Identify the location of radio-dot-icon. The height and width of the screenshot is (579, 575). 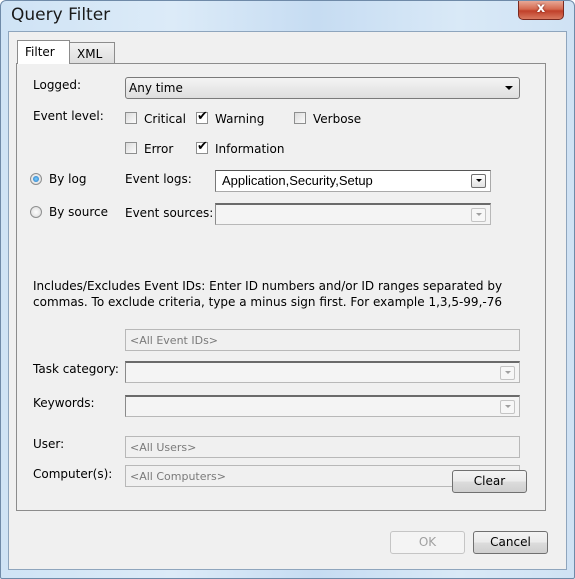
(36, 179).